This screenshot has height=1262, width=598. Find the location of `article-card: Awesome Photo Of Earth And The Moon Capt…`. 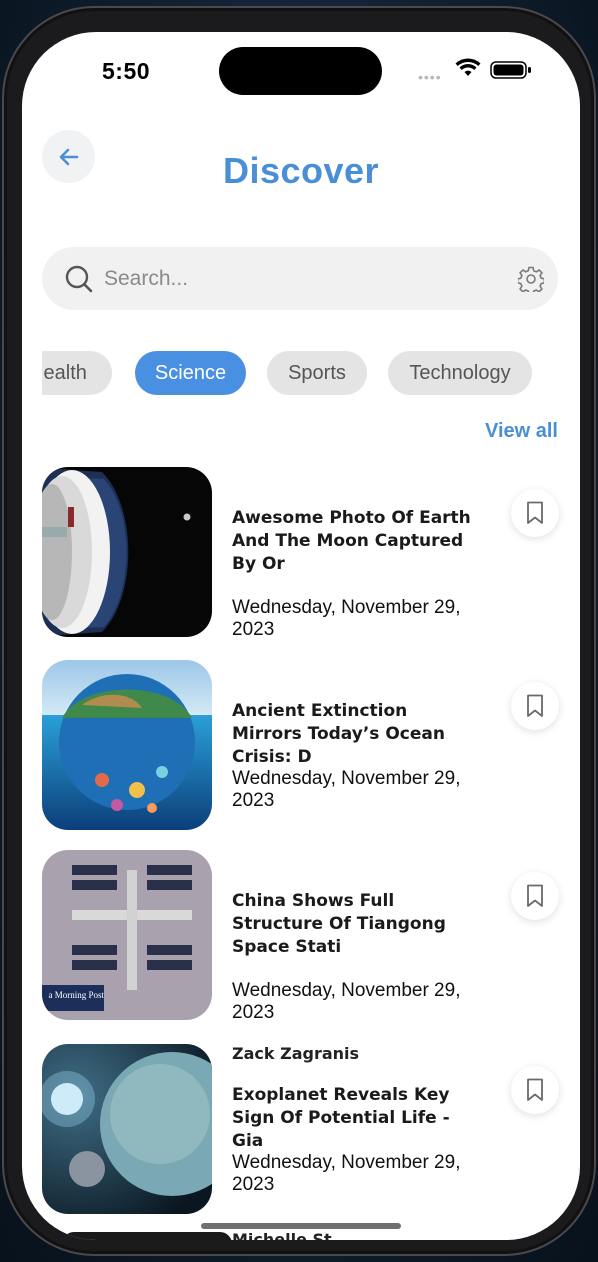

article-card: Awesome Photo Of Earth And The Moon Capt… is located at coordinates (300, 553).